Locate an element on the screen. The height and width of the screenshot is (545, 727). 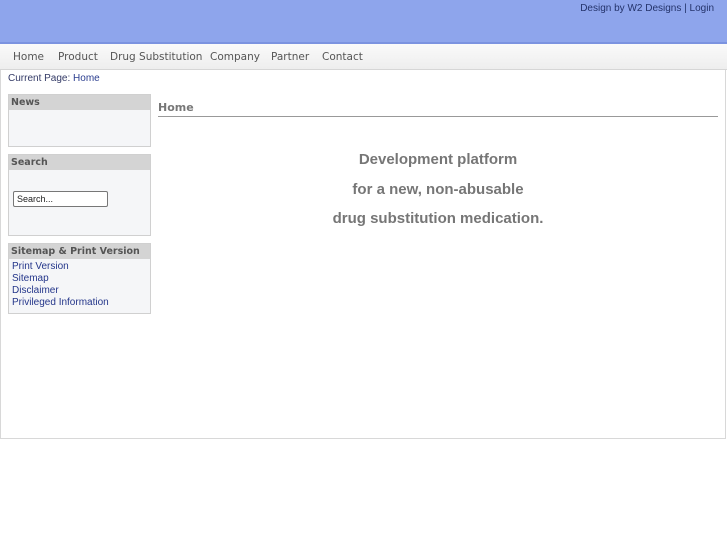
tagline-line-2: for a new, non-abusable is located at coordinates (438, 189).